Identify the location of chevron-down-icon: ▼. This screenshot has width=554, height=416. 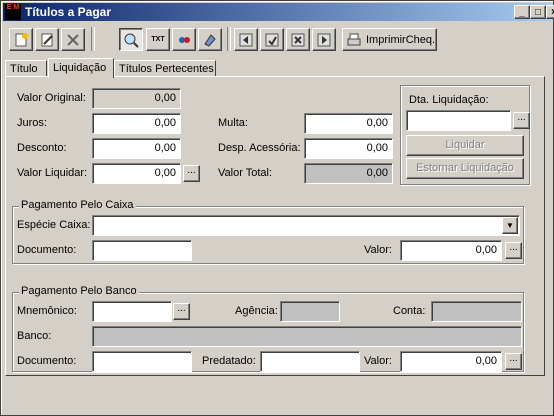
(510, 225).